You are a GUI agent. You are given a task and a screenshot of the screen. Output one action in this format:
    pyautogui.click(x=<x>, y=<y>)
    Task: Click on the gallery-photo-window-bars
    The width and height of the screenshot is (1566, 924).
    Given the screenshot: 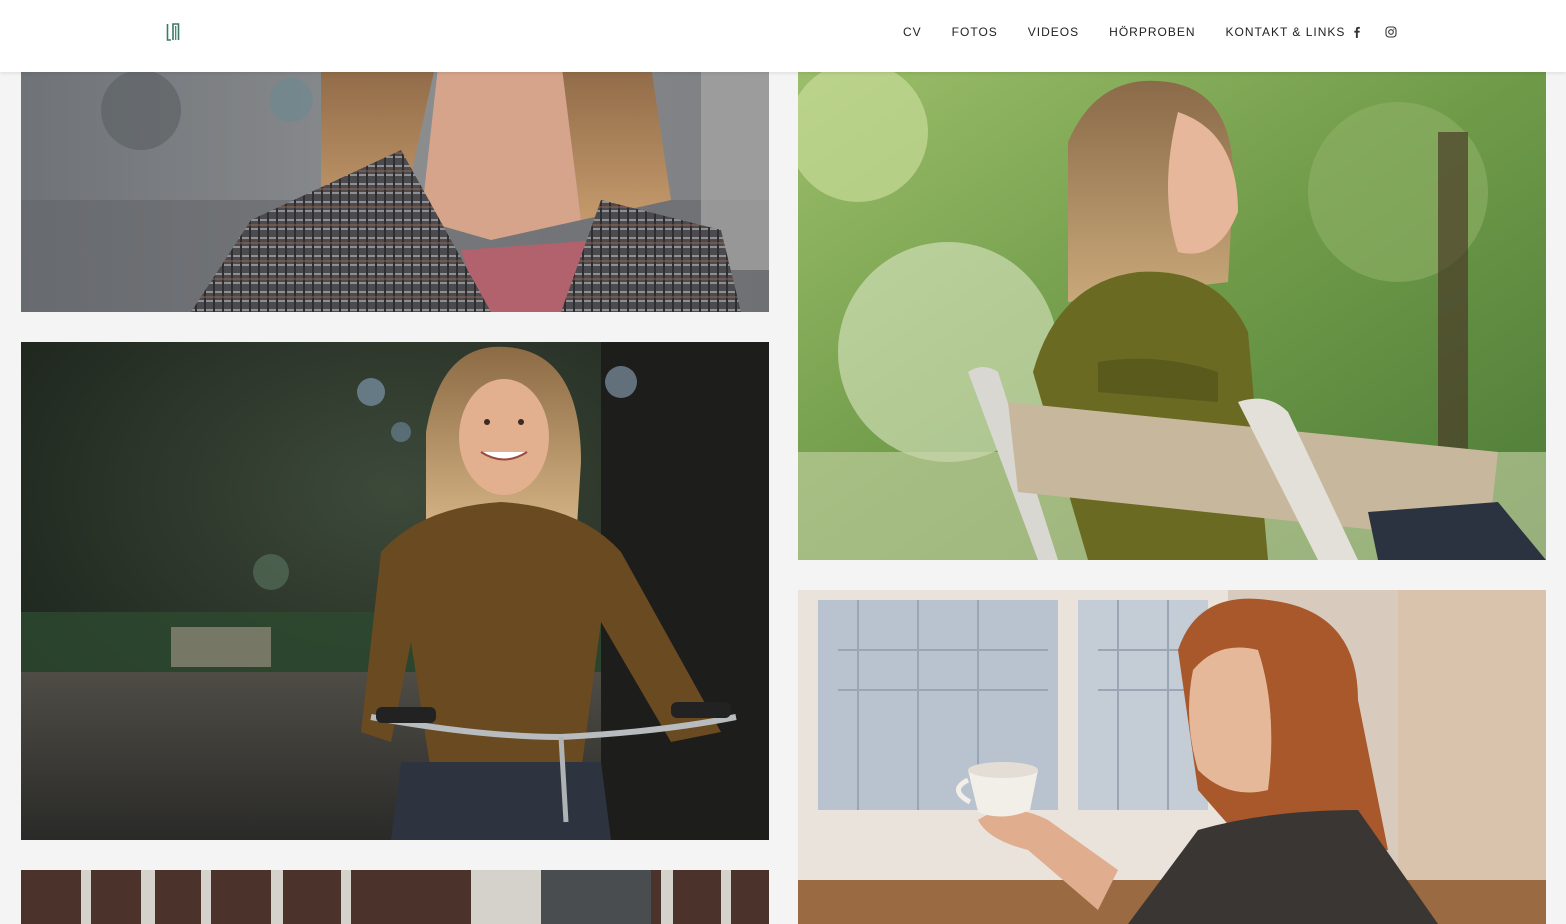 What is the action you would take?
    pyautogui.click(x=395, y=897)
    